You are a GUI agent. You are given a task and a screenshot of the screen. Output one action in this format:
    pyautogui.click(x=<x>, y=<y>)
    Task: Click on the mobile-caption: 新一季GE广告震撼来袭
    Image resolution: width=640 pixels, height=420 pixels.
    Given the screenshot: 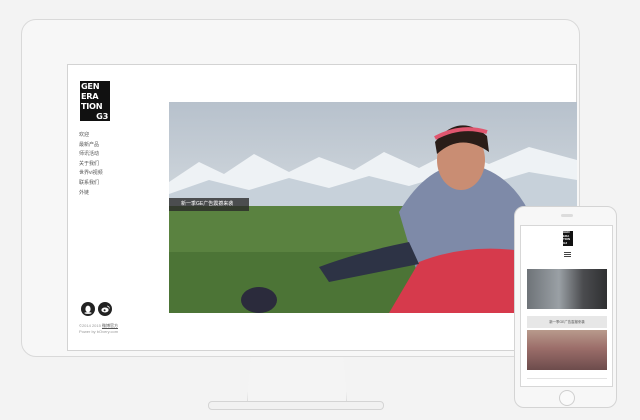 What is the action you would take?
    pyautogui.click(x=567, y=322)
    